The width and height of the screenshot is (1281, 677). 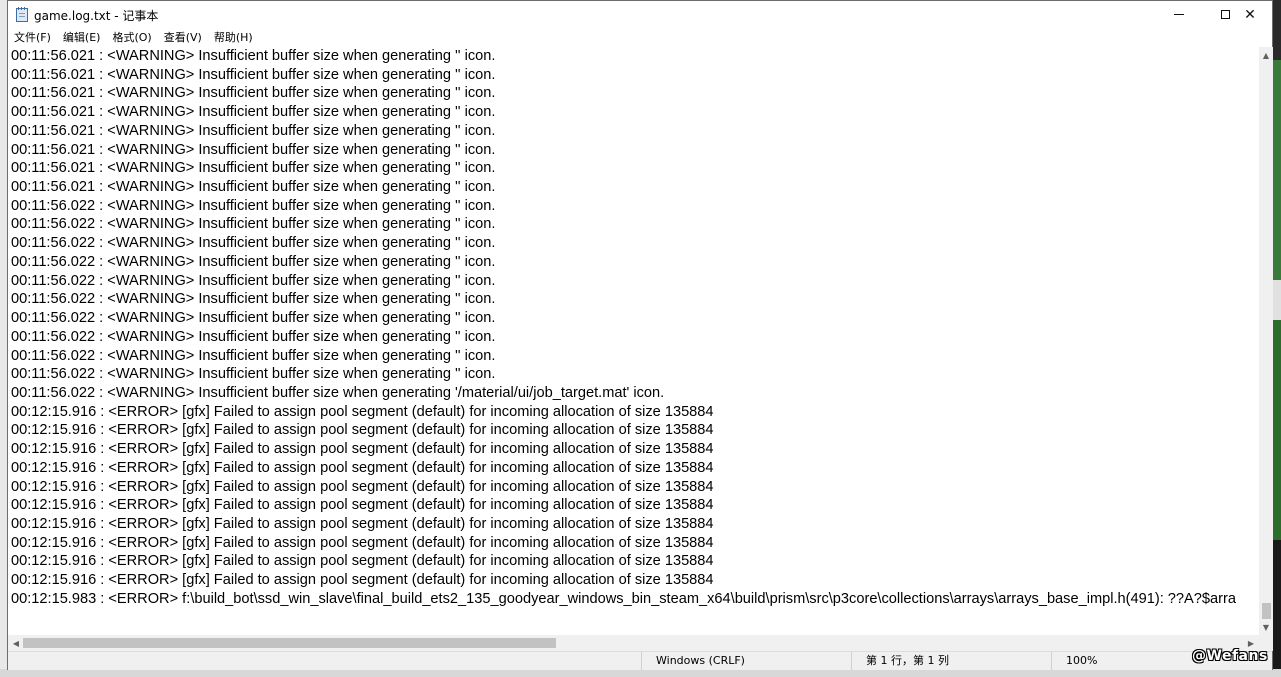 I want to click on horizontal-scrollbar: ◀ ▶, so click(x=633, y=643).